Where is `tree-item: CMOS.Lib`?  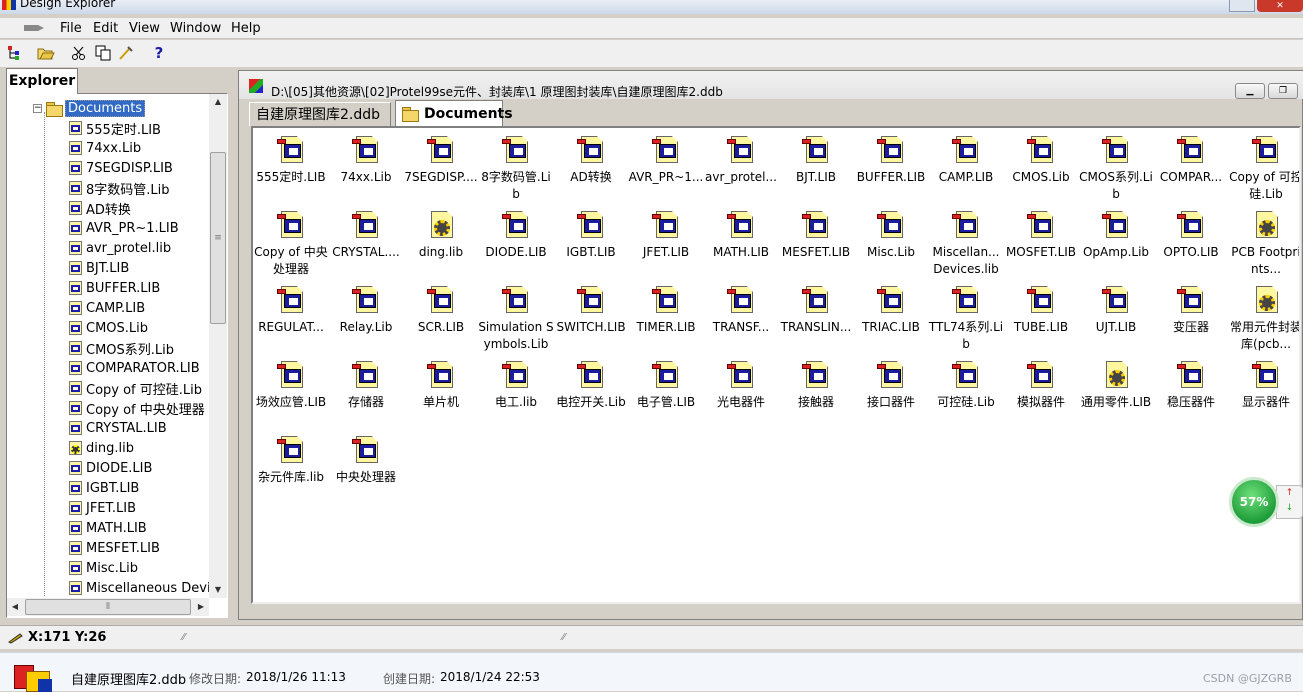
tree-item: CMOS.Lib is located at coordinates (107, 328).